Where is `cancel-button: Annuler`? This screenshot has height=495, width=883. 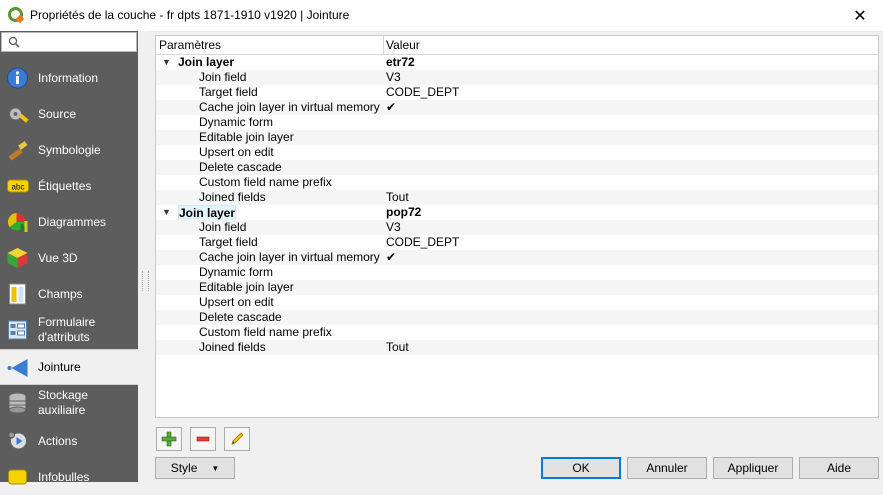 cancel-button: Annuler is located at coordinates (667, 468).